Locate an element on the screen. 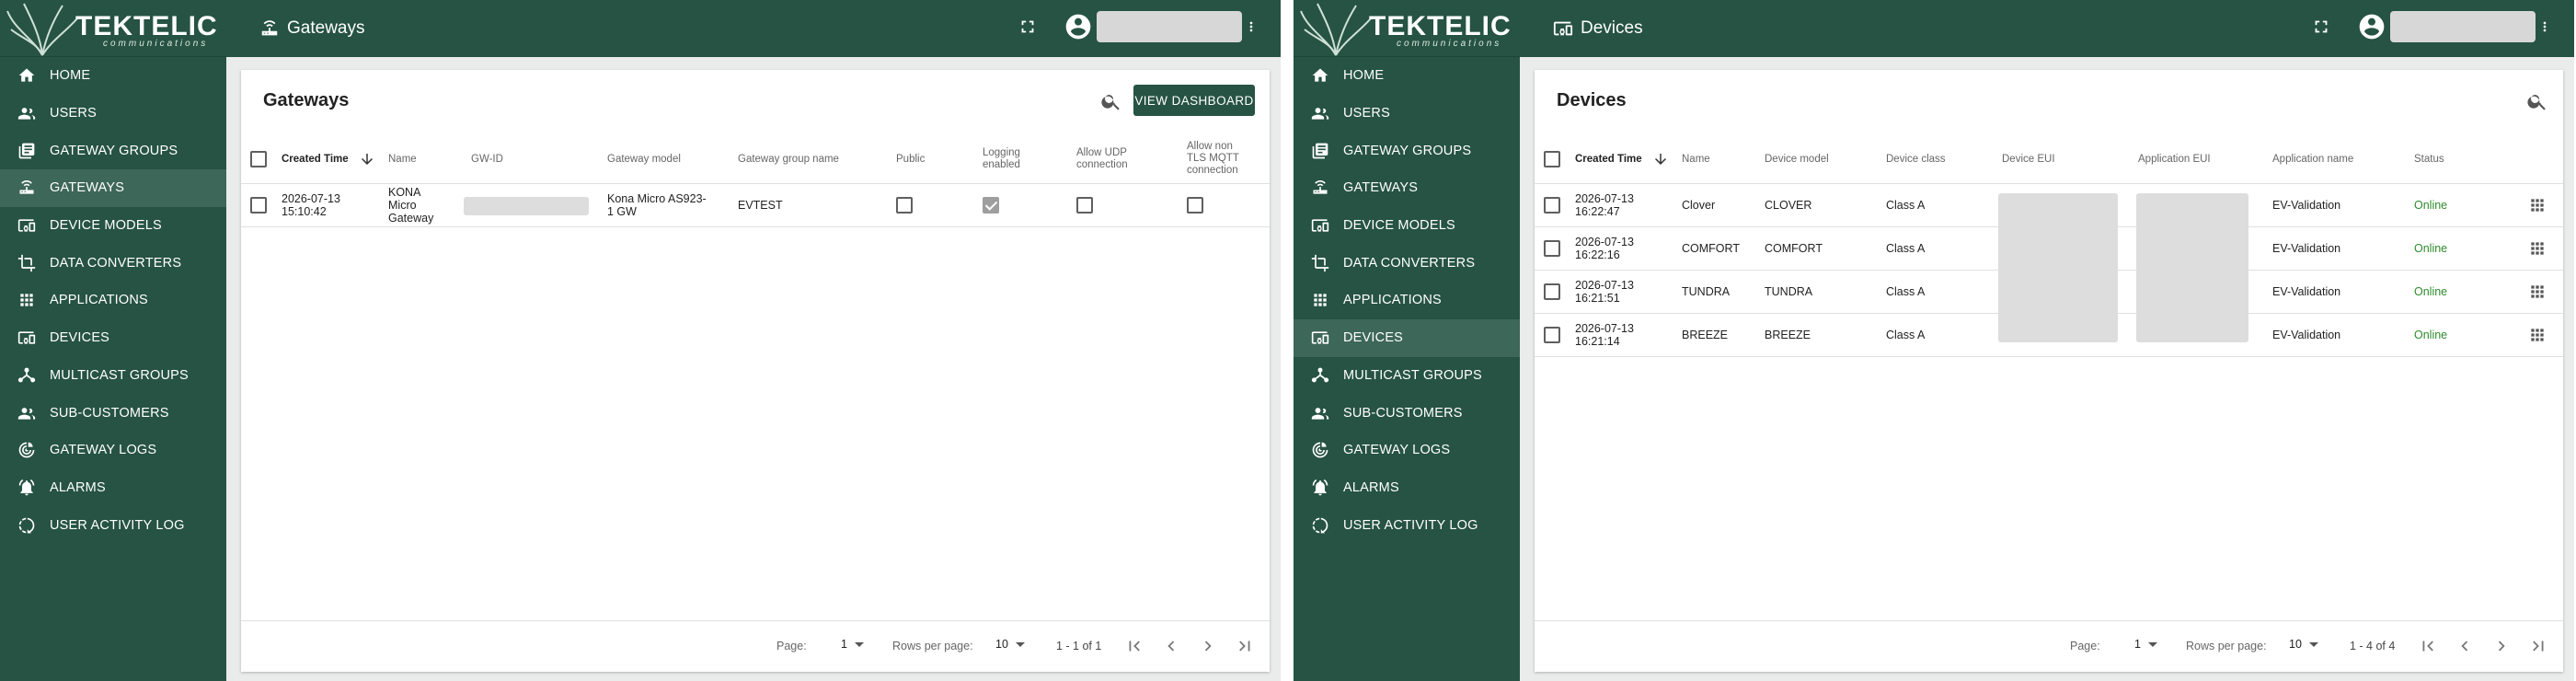 This screenshot has width=2576, height=681. card-title: Gateways is located at coordinates (306, 100).